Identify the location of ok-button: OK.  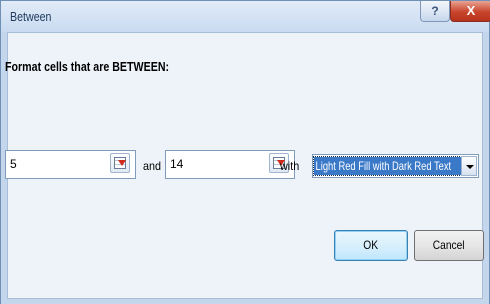
(371, 245).